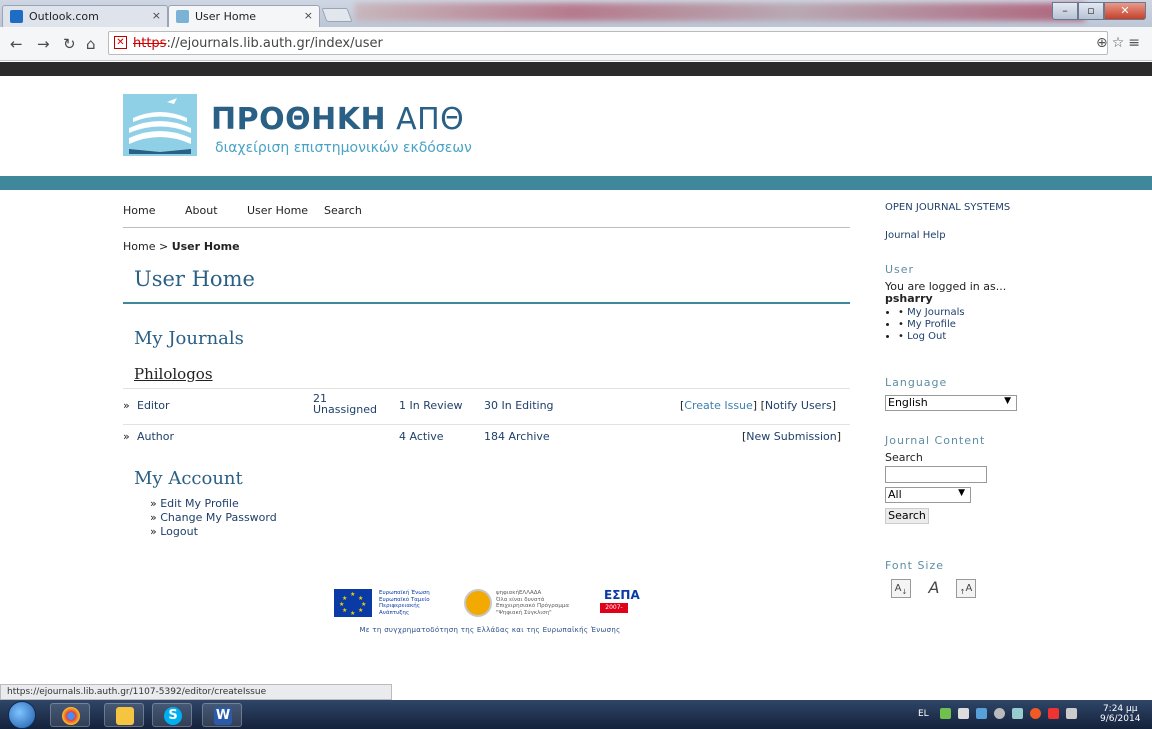 Image resolution: width=1152 pixels, height=729 pixels. What do you see at coordinates (394, 612) in the screenshot?
I see `eu-text-line: Ανάπτυξης` at bounding box center [394, 612].